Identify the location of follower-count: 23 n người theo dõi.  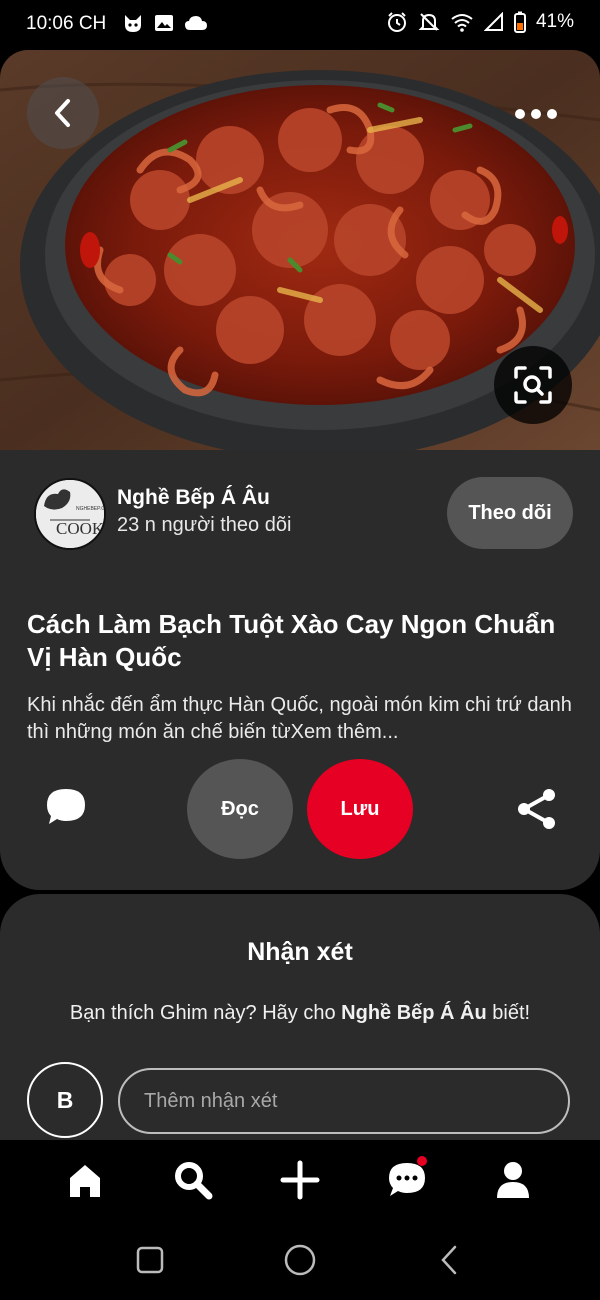
(204, 525).